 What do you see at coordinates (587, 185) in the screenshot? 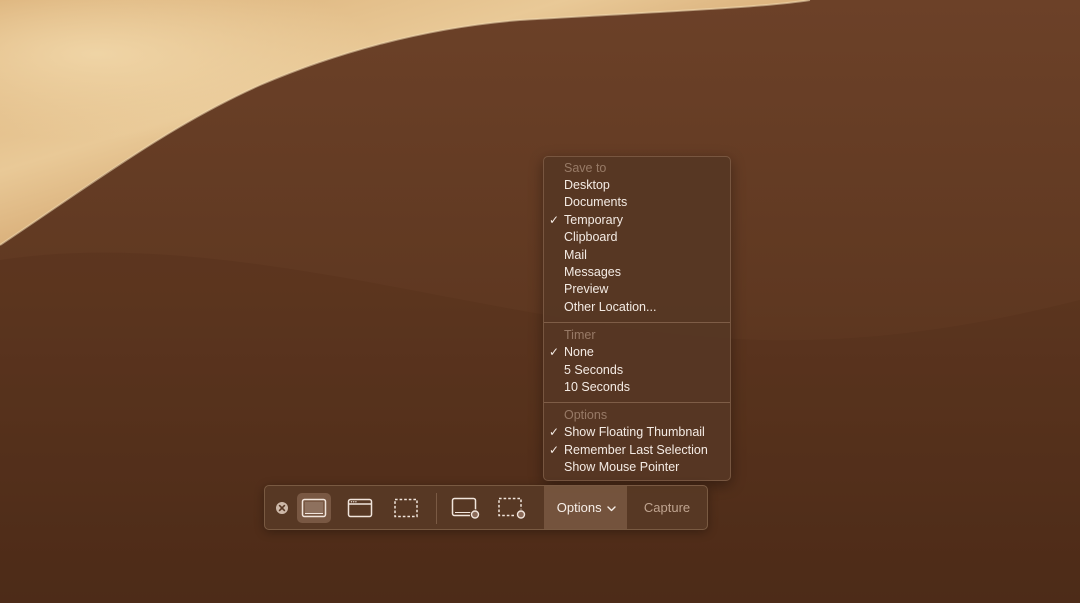
I see `menu-item-label: Desktop` at bounding box center [587, 185].